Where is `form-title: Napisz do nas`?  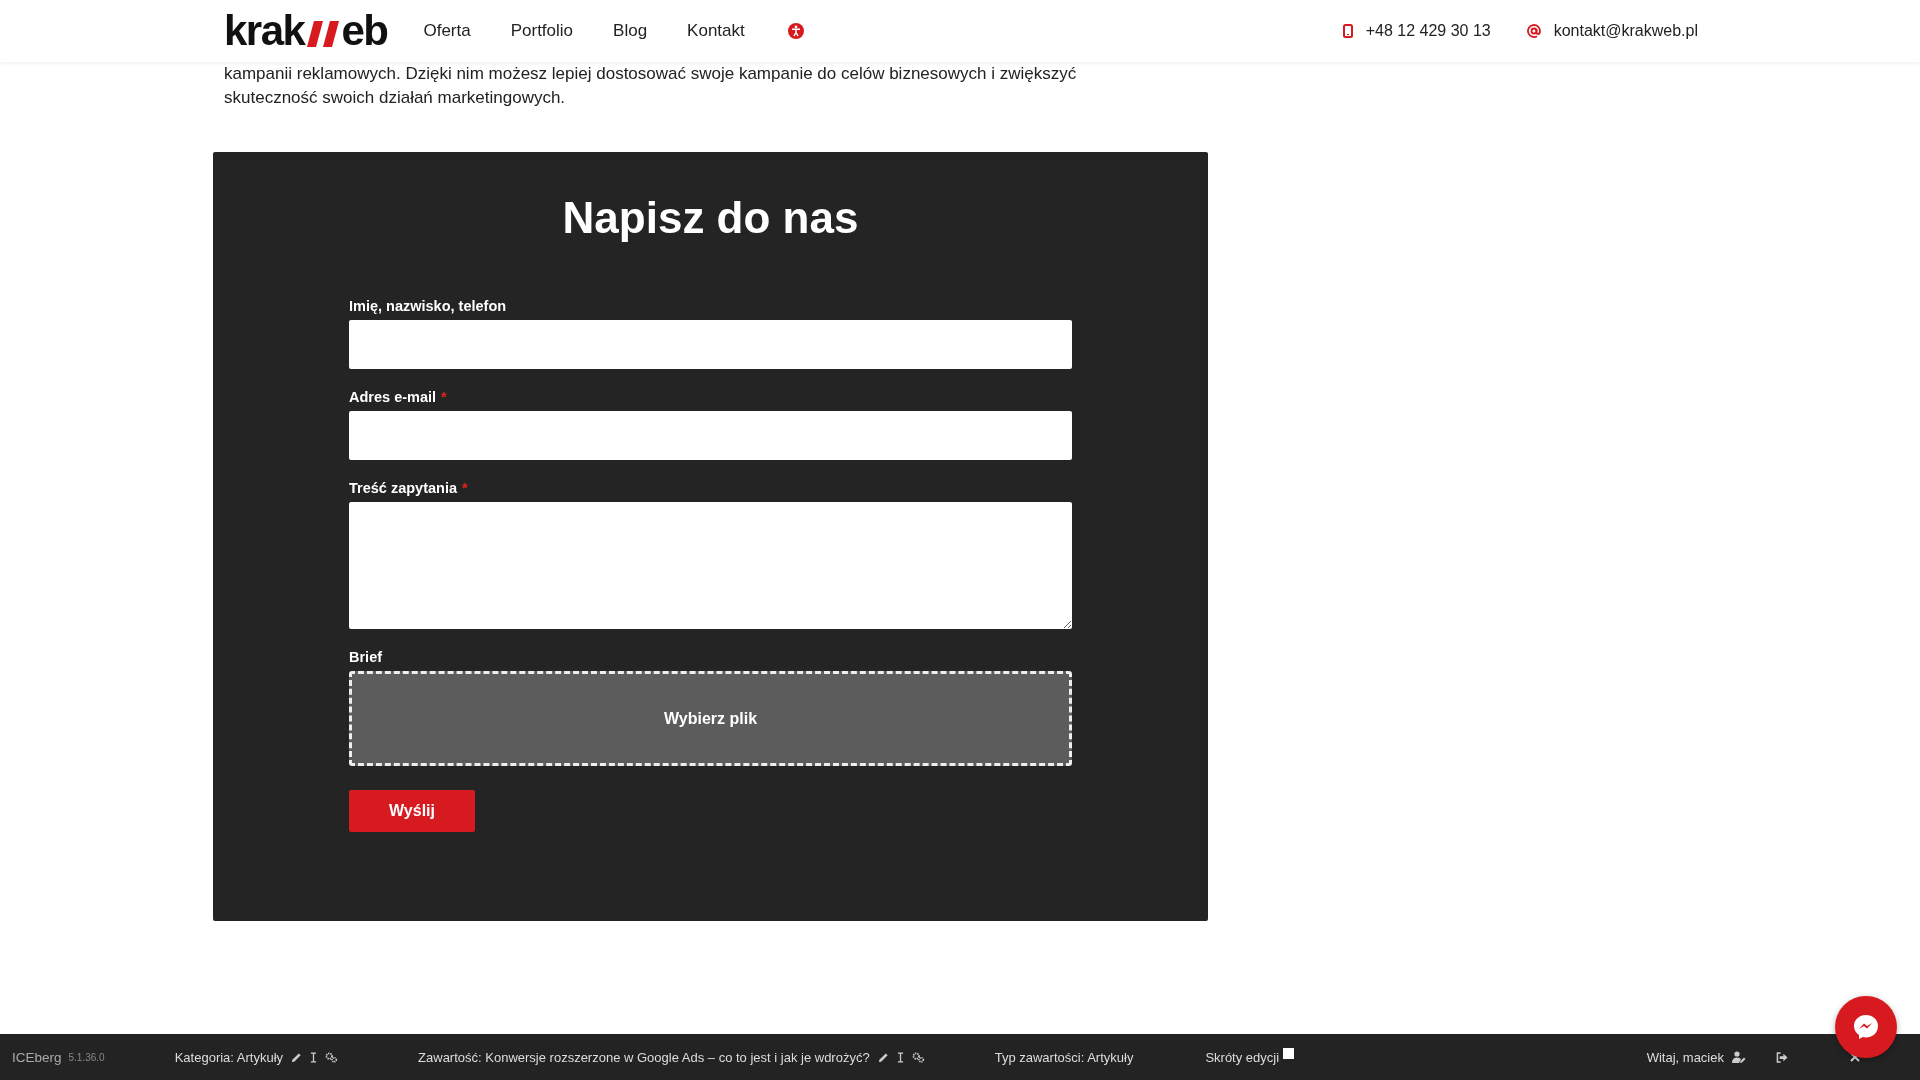
form-title: Napisz do nas is located at coordinates (710, 218).